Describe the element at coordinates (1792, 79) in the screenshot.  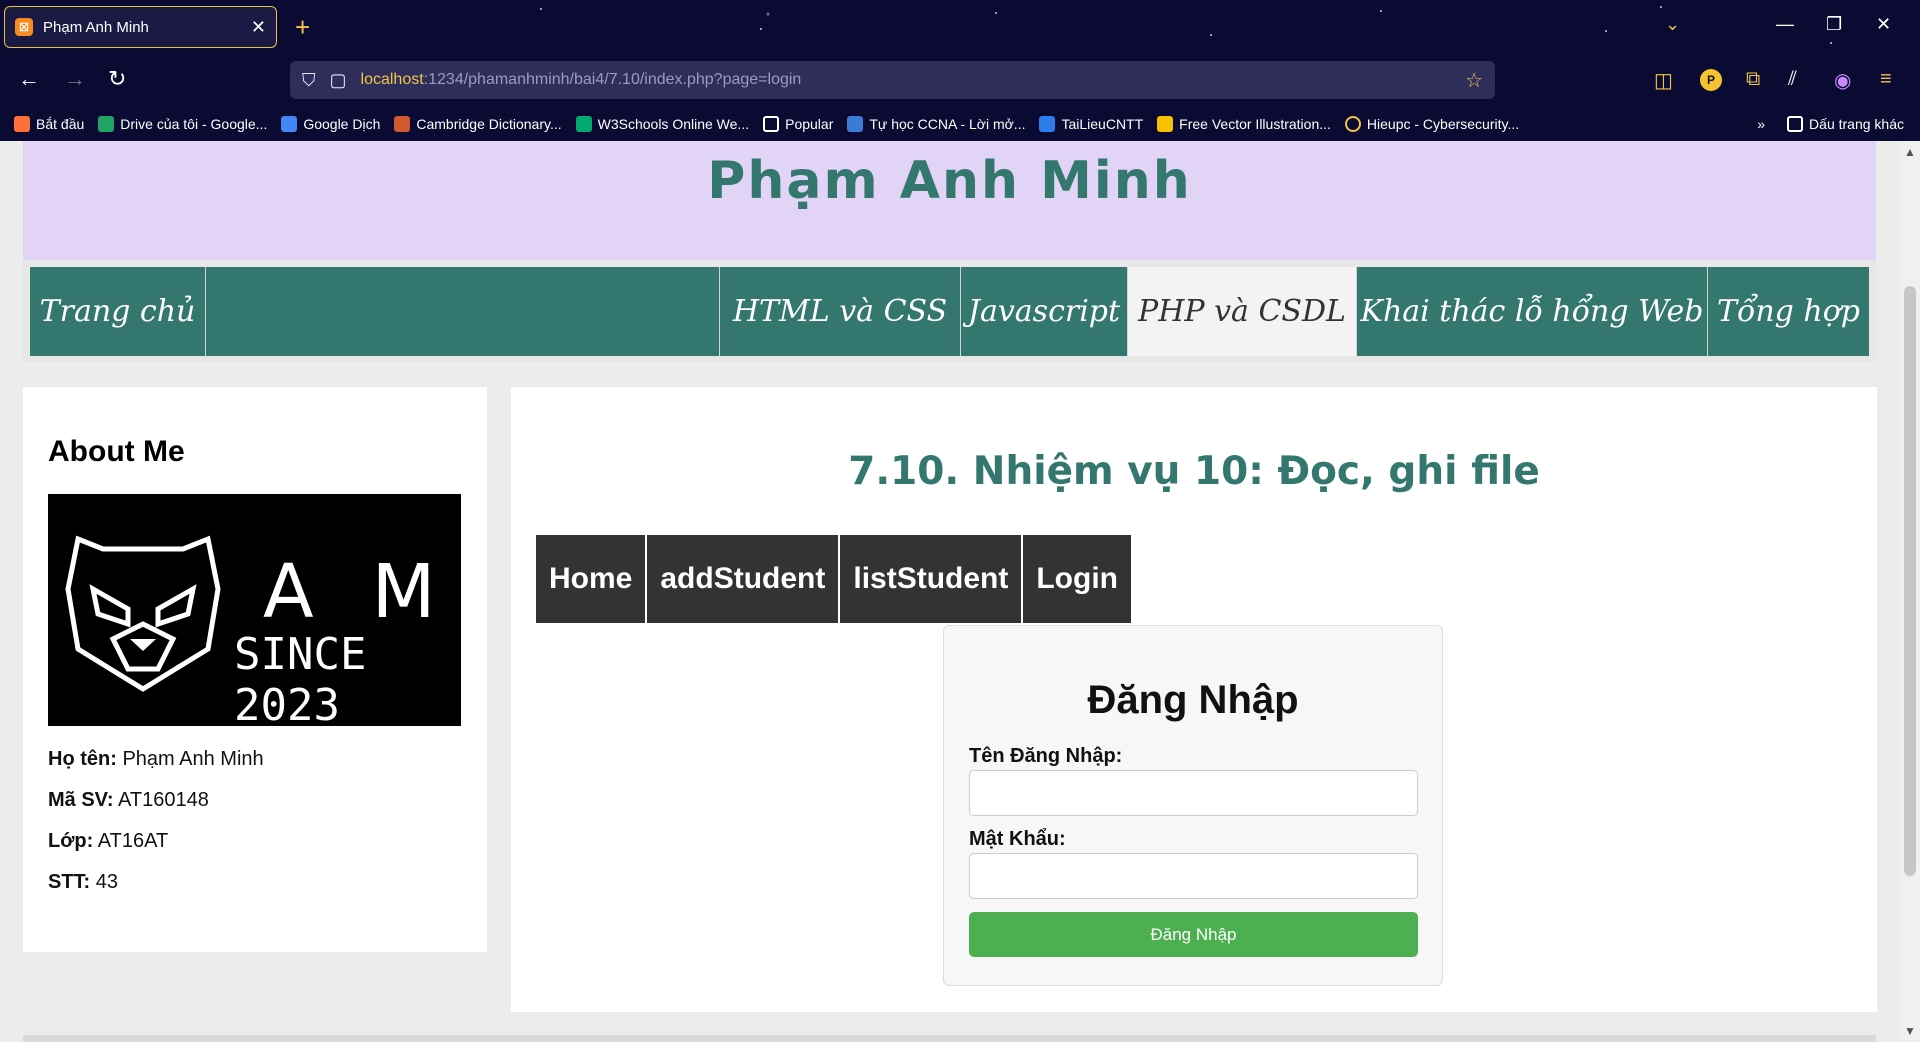
I see `library-icon: ⫽` at that location.